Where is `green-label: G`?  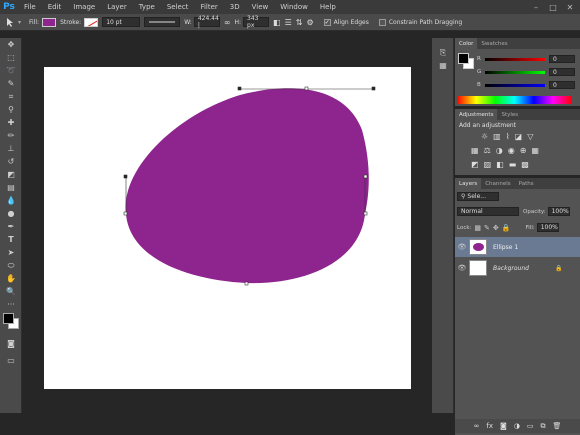 green-label: G is located at coordinates (479, 72).